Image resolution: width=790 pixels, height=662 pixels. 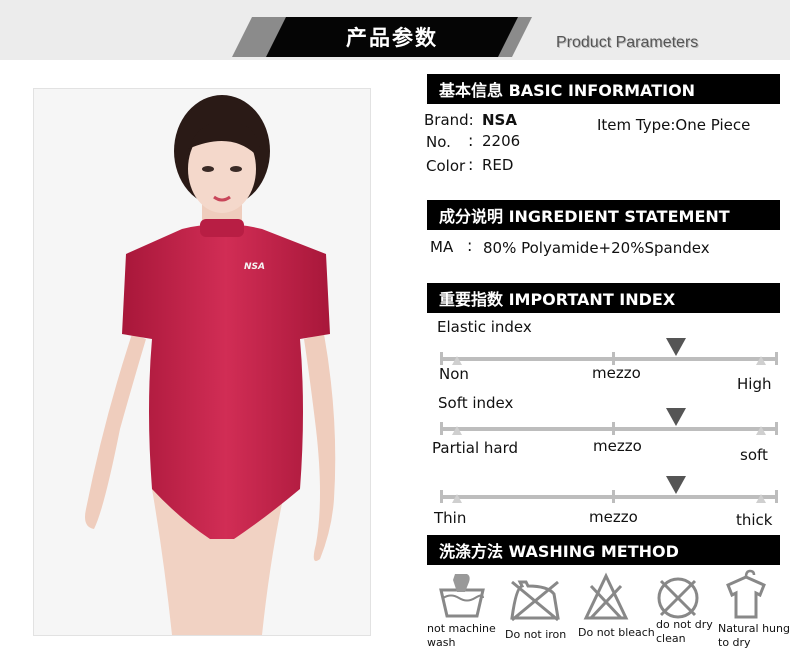 I want to click on elastic-level-marker, so click(x=676, y=347).